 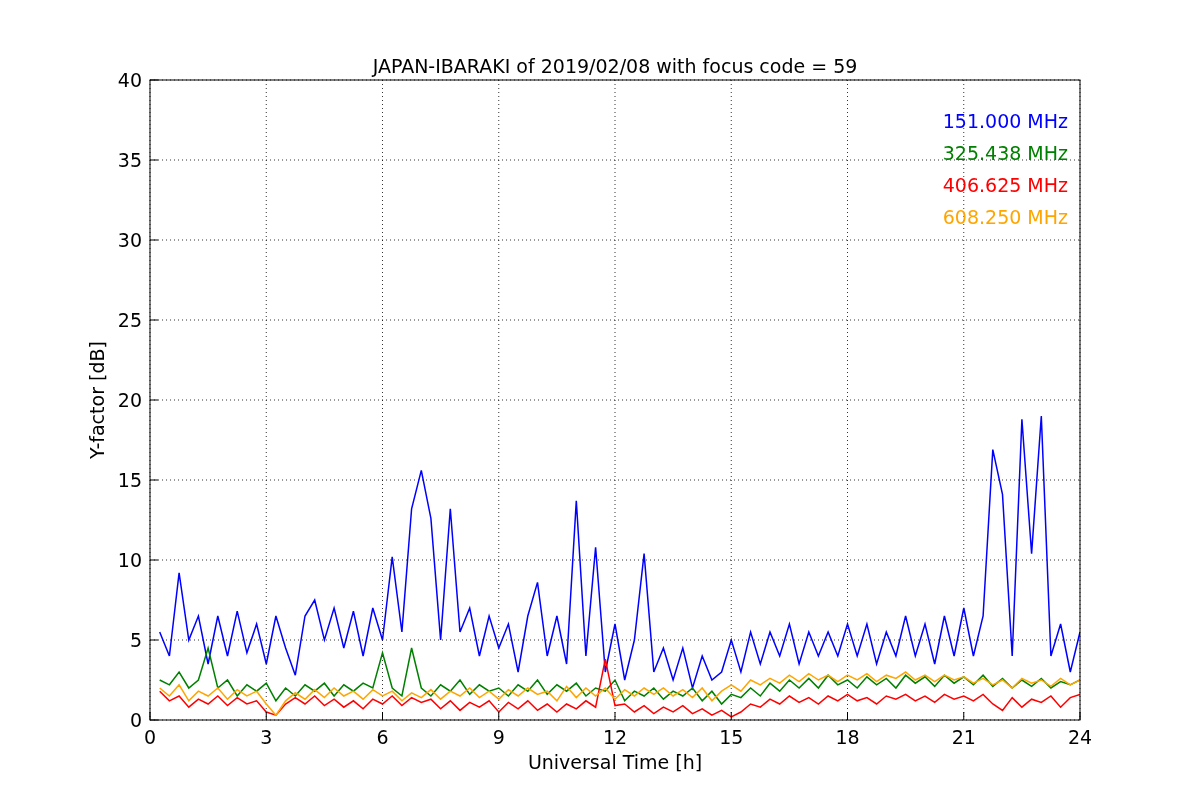 What do you see at coordinates (1005, 185) in the screenshot?
I see `legend-entry: 406.625 MHz` at bounding box center [1005, 185].